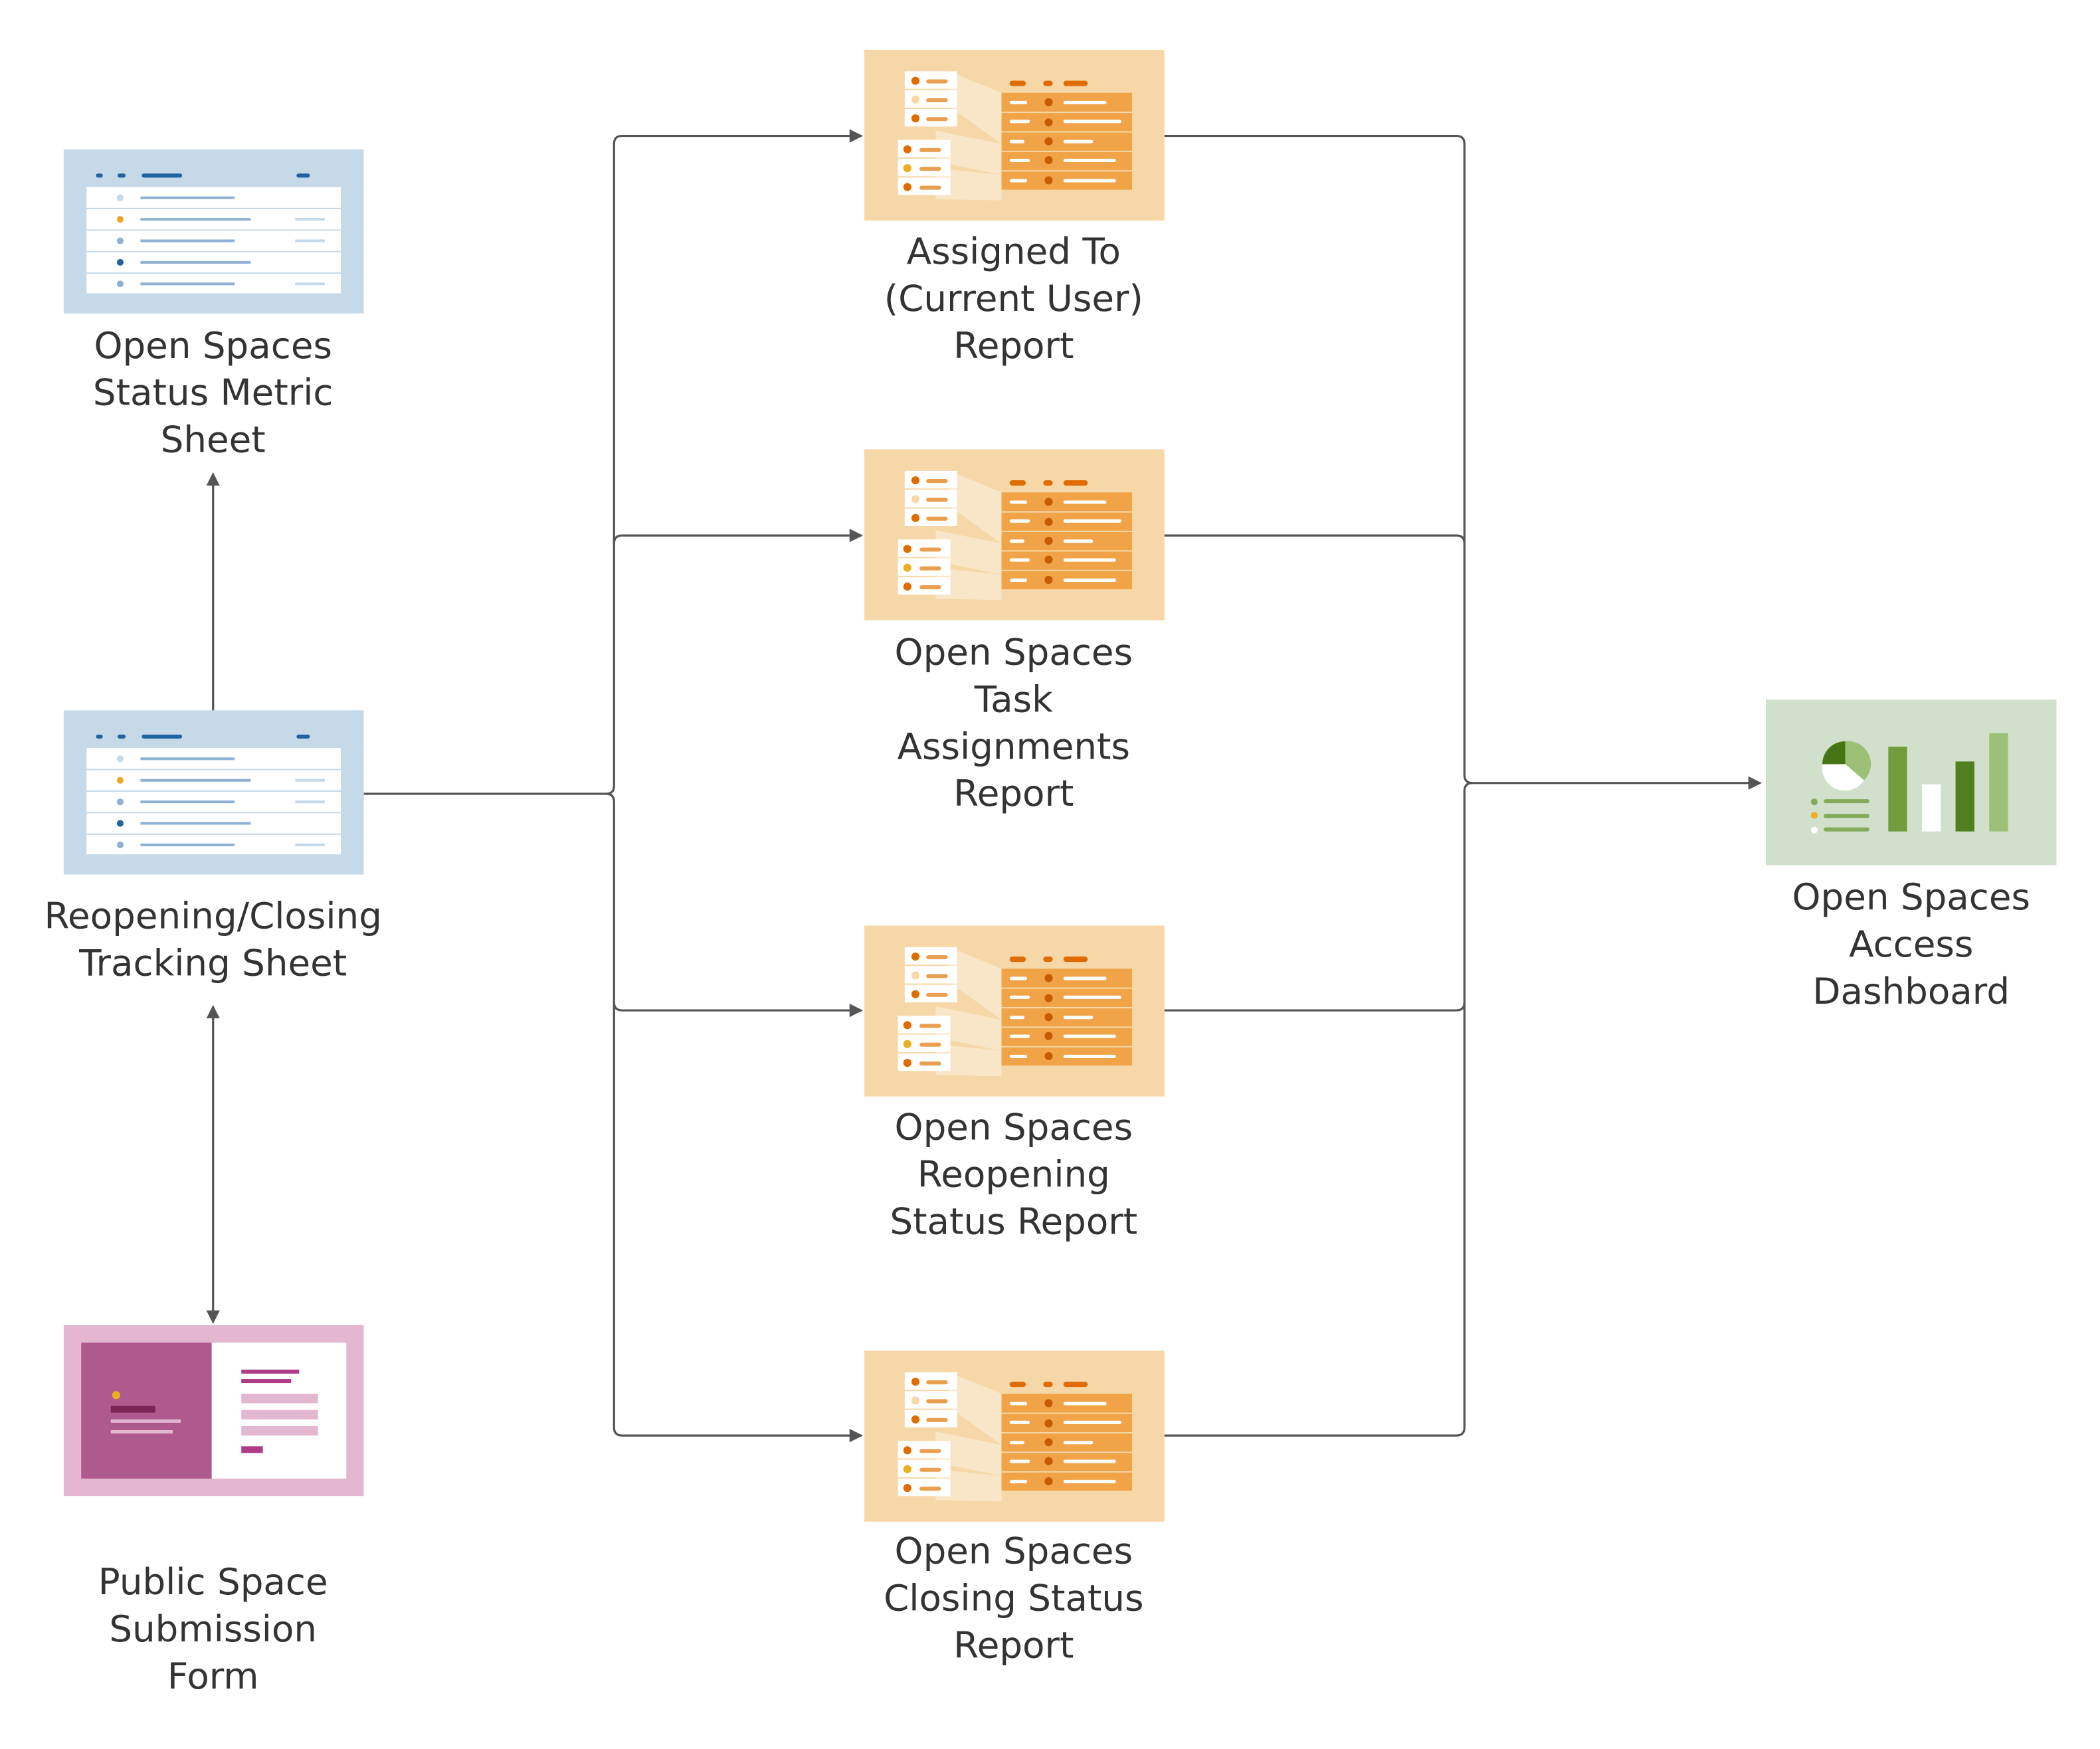 This screenshot has width=2100, height=1749. Describe the element at coordinates (214, 1511) in the screenshot. I see `submission-form-node: Public Space Submission Form` at that location.